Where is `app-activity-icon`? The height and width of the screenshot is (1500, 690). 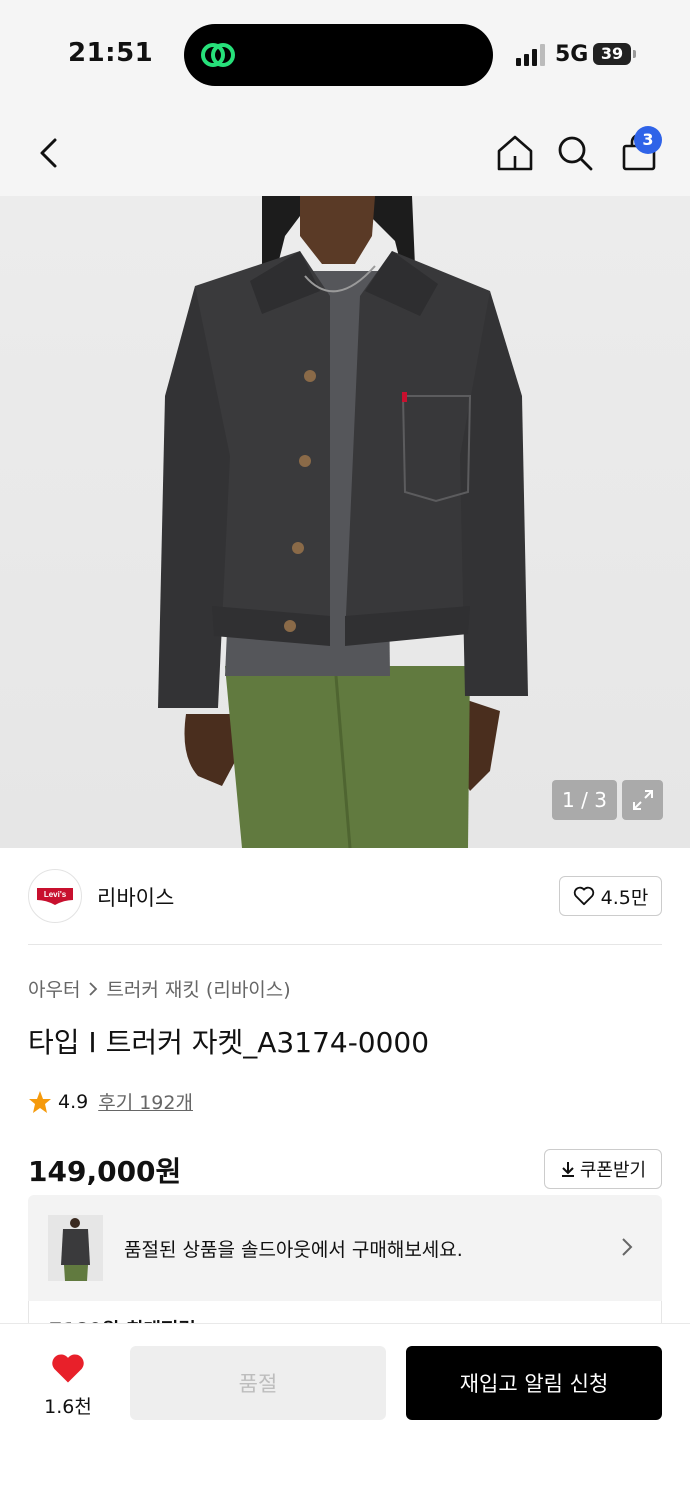 app-activity-icon is located at coordinates (218, 55).